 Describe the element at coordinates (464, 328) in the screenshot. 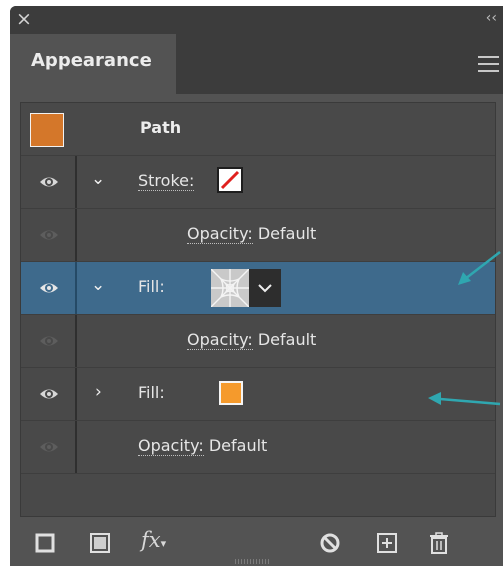

I see `annotation-arrows` at that location.